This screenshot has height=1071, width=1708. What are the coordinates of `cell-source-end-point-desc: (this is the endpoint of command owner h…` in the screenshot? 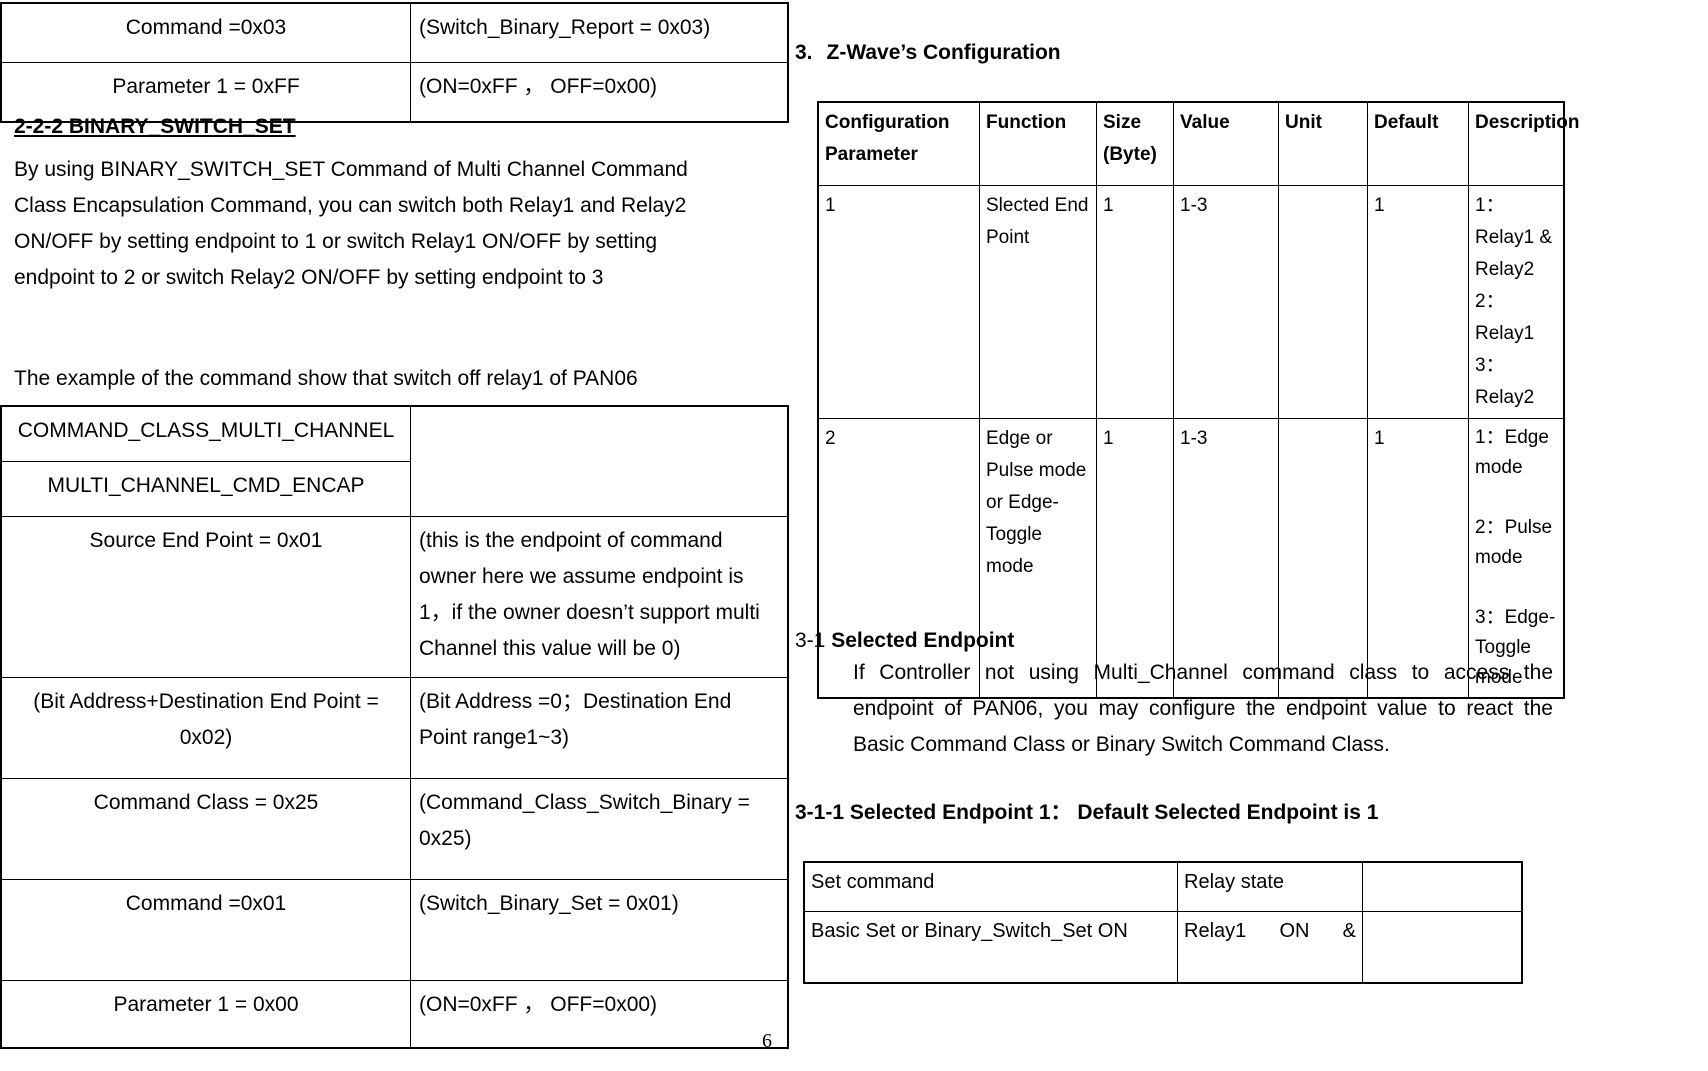 It's located at (599, 597).